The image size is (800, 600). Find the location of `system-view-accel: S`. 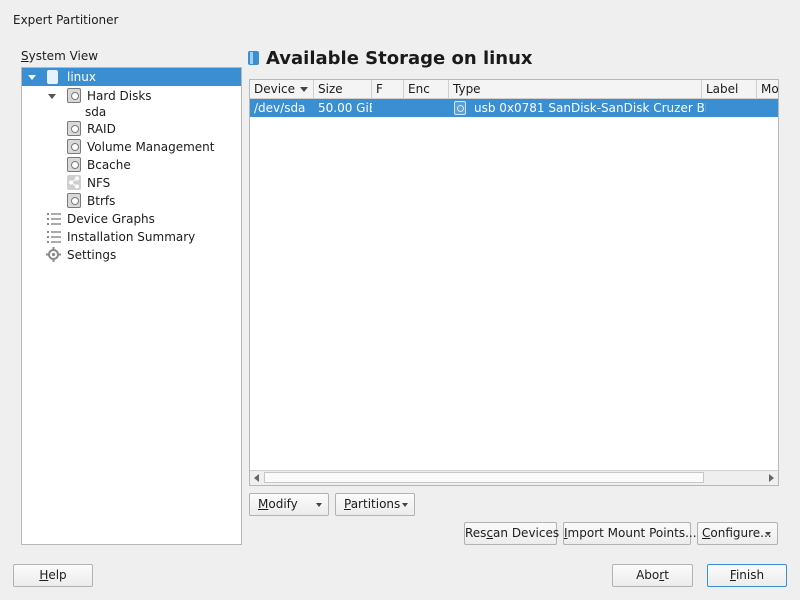

system-view-accel: S is located at coordinates (25, 56).